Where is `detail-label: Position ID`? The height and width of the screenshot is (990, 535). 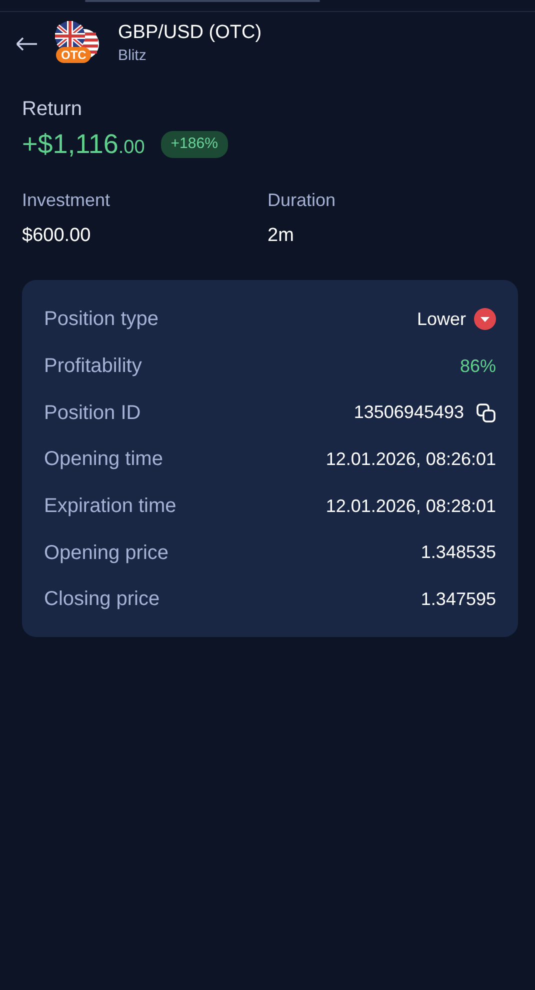 detail-label: Position ID is located at coordinates (92, 413).